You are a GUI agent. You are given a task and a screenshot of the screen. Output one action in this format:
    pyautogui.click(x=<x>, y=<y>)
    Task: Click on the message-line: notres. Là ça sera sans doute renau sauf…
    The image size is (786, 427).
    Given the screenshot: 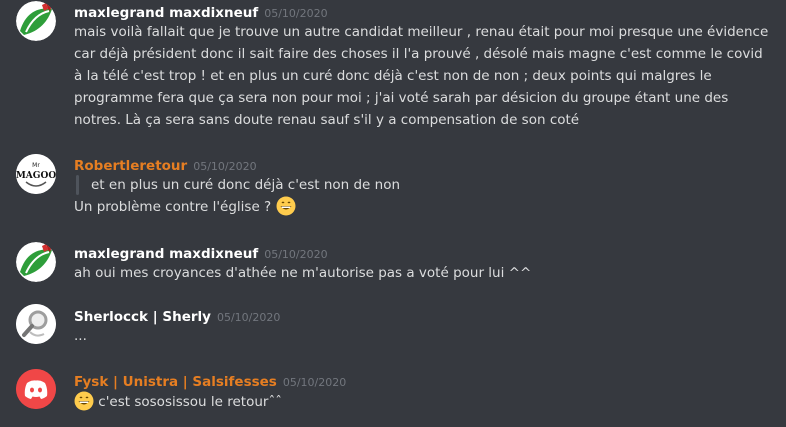 What is the action you would take?
    pyautogui.click(x=327, y=120)
    